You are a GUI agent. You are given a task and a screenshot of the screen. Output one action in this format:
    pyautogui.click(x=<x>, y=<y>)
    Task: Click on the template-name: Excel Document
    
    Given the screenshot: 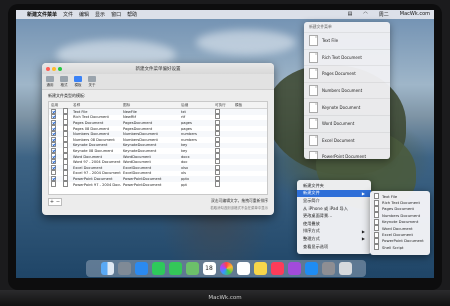 What is the action you would take?
    pyautogui.click(x=96, y=168)
    